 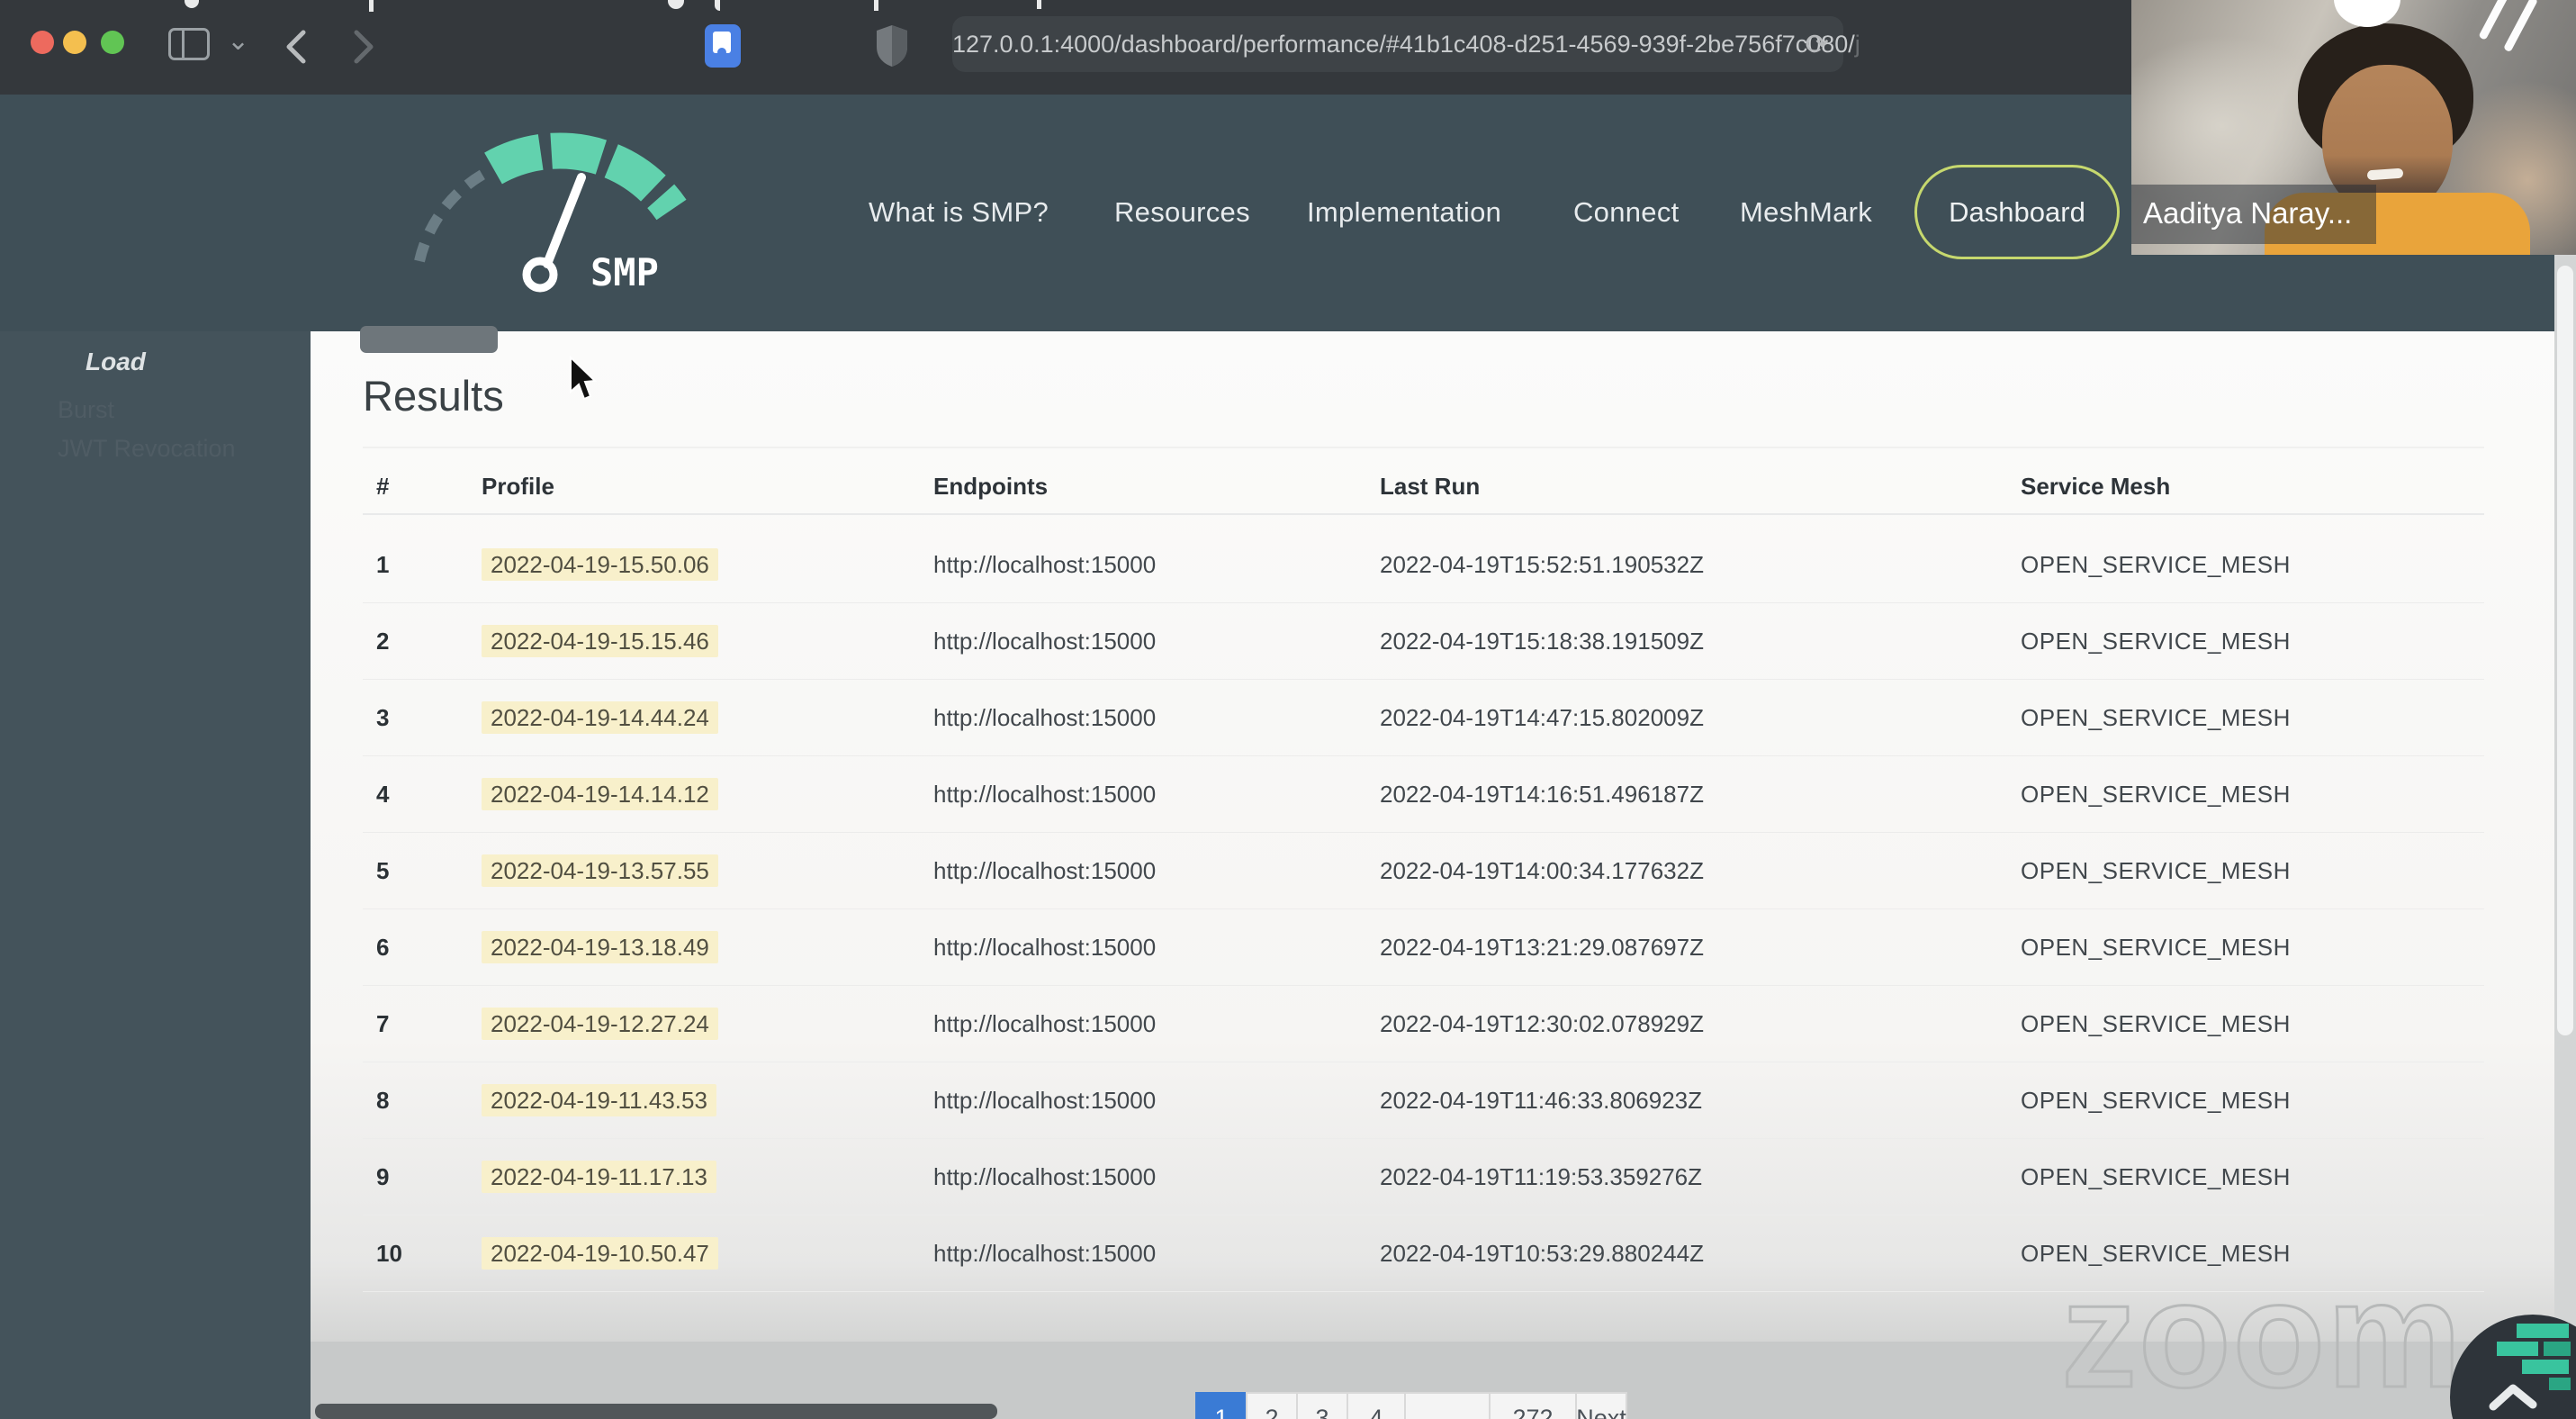 What do you see at coordinates (1272, 1405) in the screenshot?
I see `pagination-page-button: 2` at bounding box center [1272, 1405].